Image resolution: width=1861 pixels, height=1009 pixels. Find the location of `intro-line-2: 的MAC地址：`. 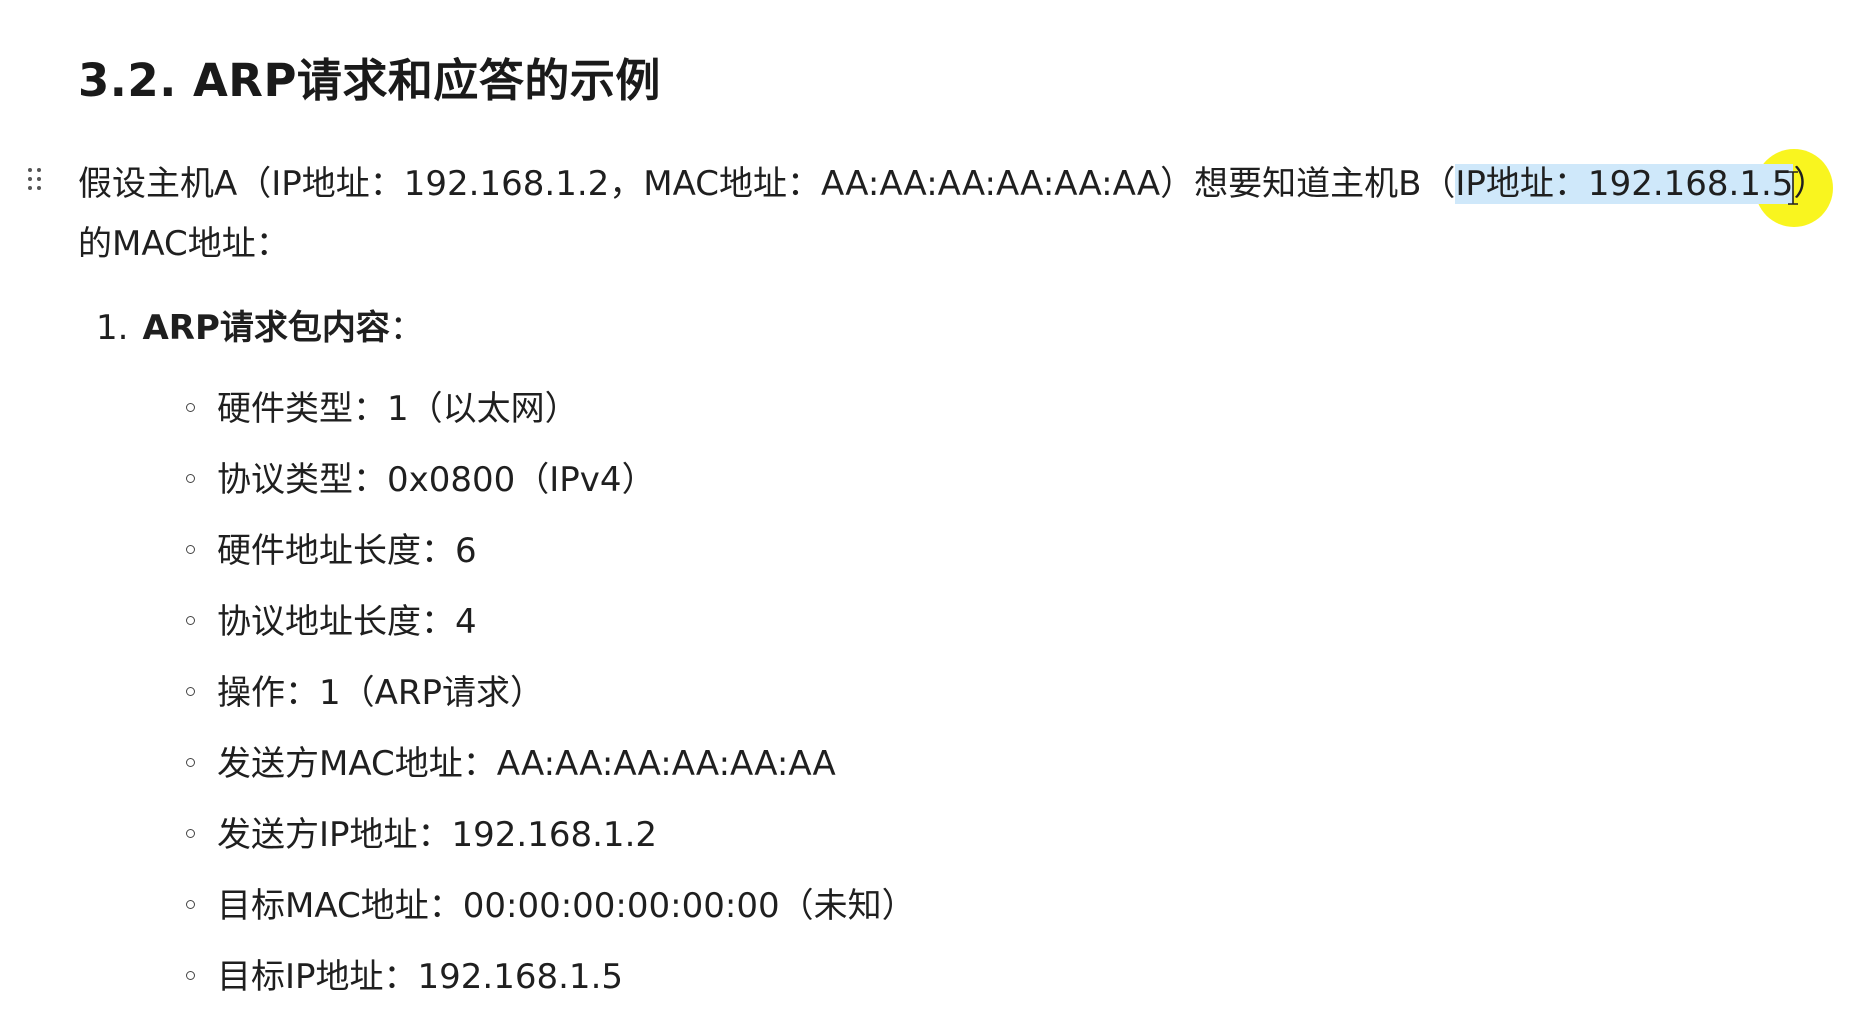

intro-line-2: 的MAC地址： is located at coordinates (184, 244).